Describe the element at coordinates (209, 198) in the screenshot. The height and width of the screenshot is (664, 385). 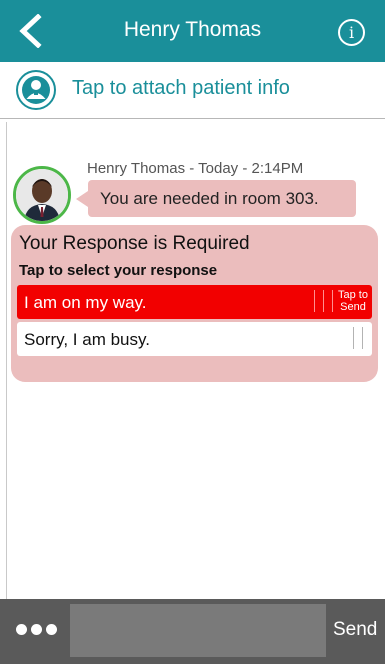
I see `message-text: You are needed in room 303.` at that location.